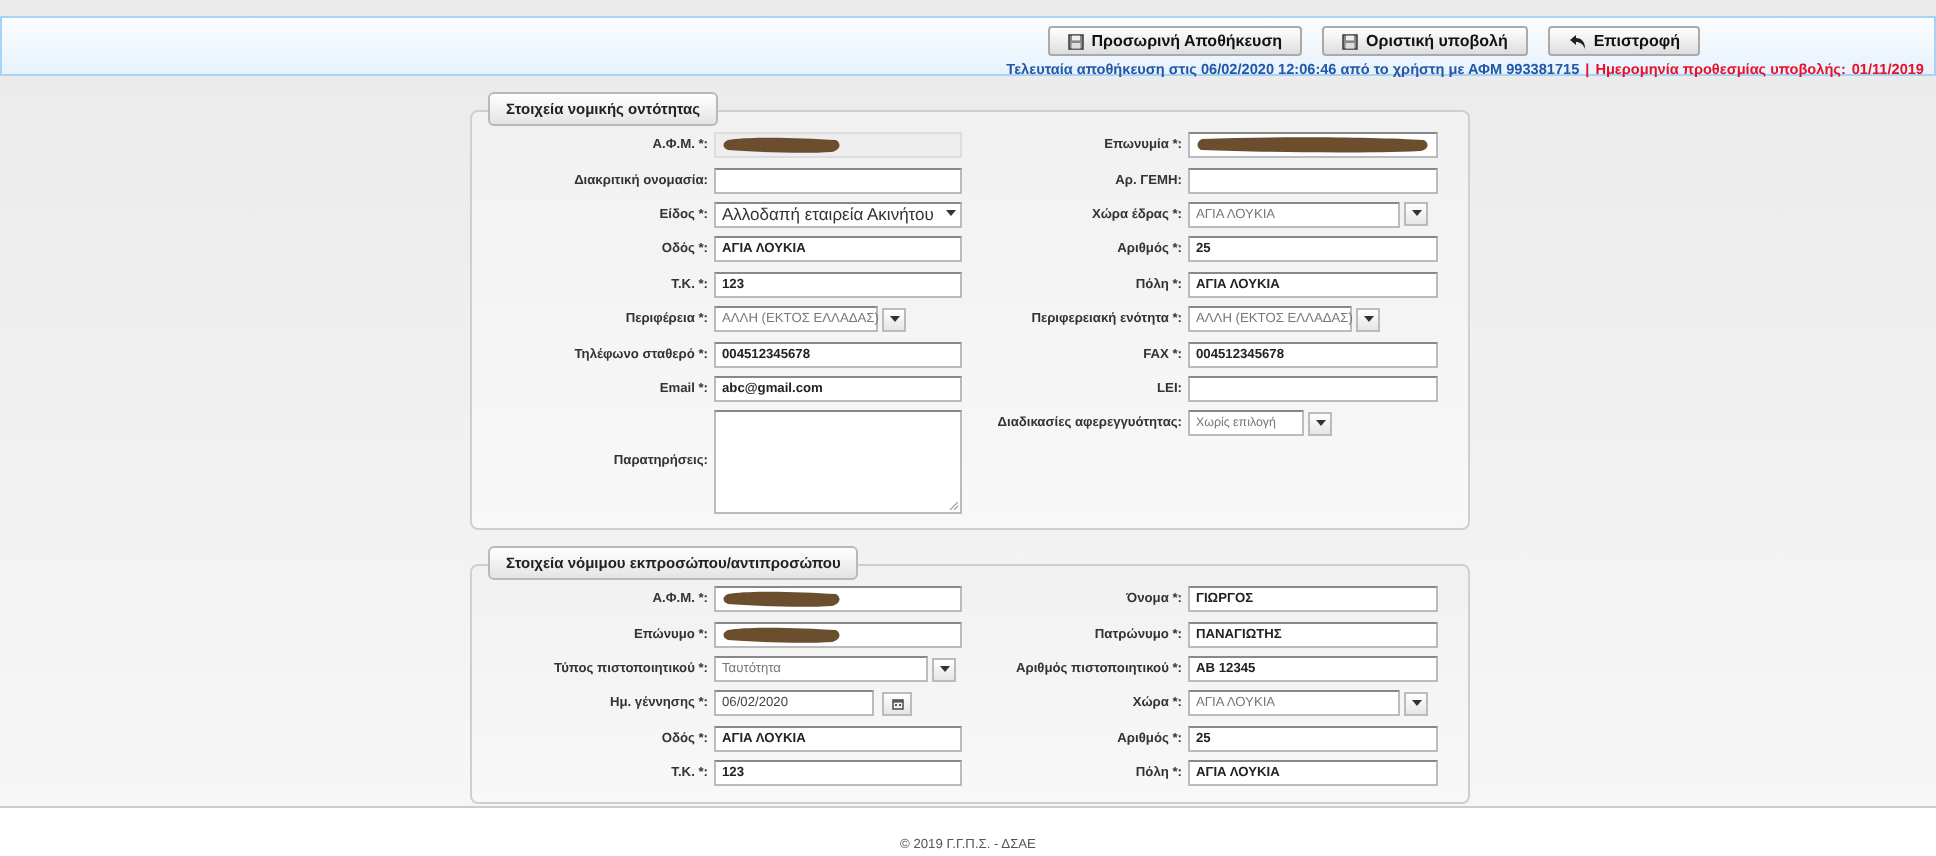 This screenshot has width=1936, height=856. I want to click on back-button: Επιστροφή, so click(1623, 41).